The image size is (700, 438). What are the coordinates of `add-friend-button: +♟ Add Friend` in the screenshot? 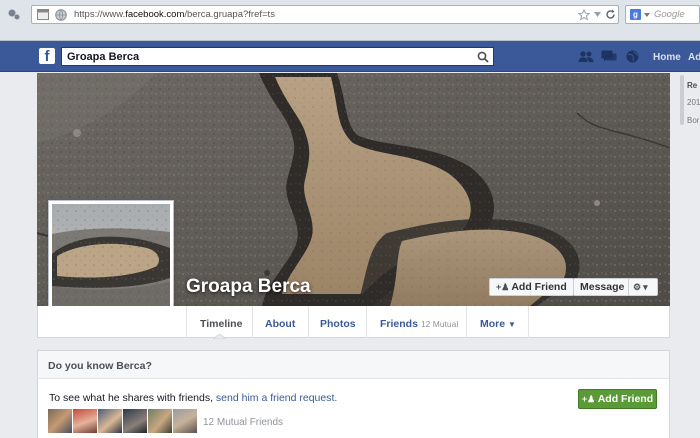 It's located at (531, 287).